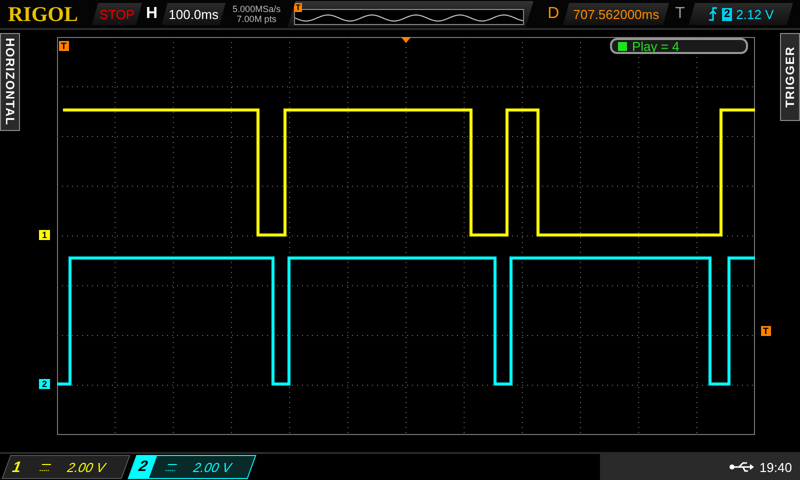 The width and height of the screenshot is (800, 480). Describe the element at coordinates (680, 14) in the screenshot. I see `trigger-label: T` at that location.